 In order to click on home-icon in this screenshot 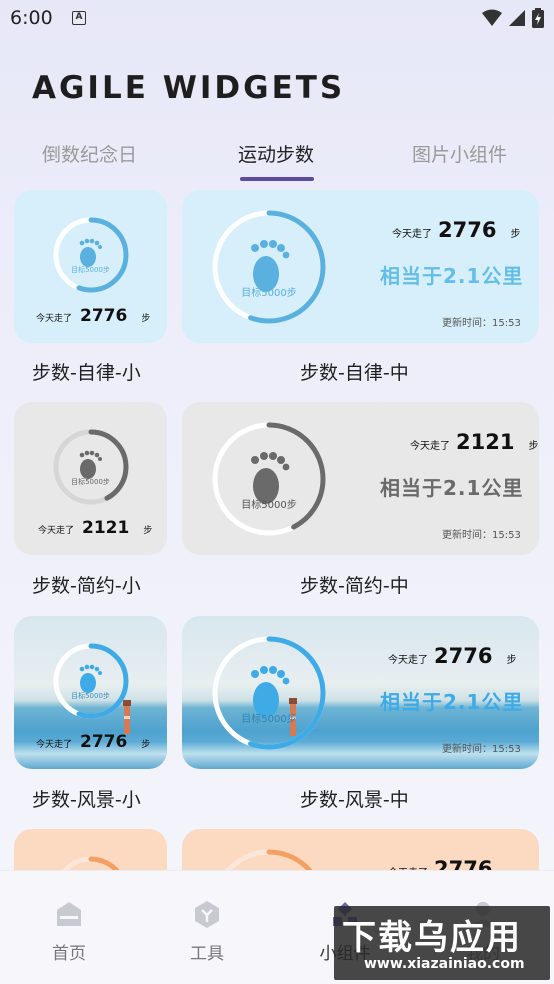, I will do `click(69, 914)`.